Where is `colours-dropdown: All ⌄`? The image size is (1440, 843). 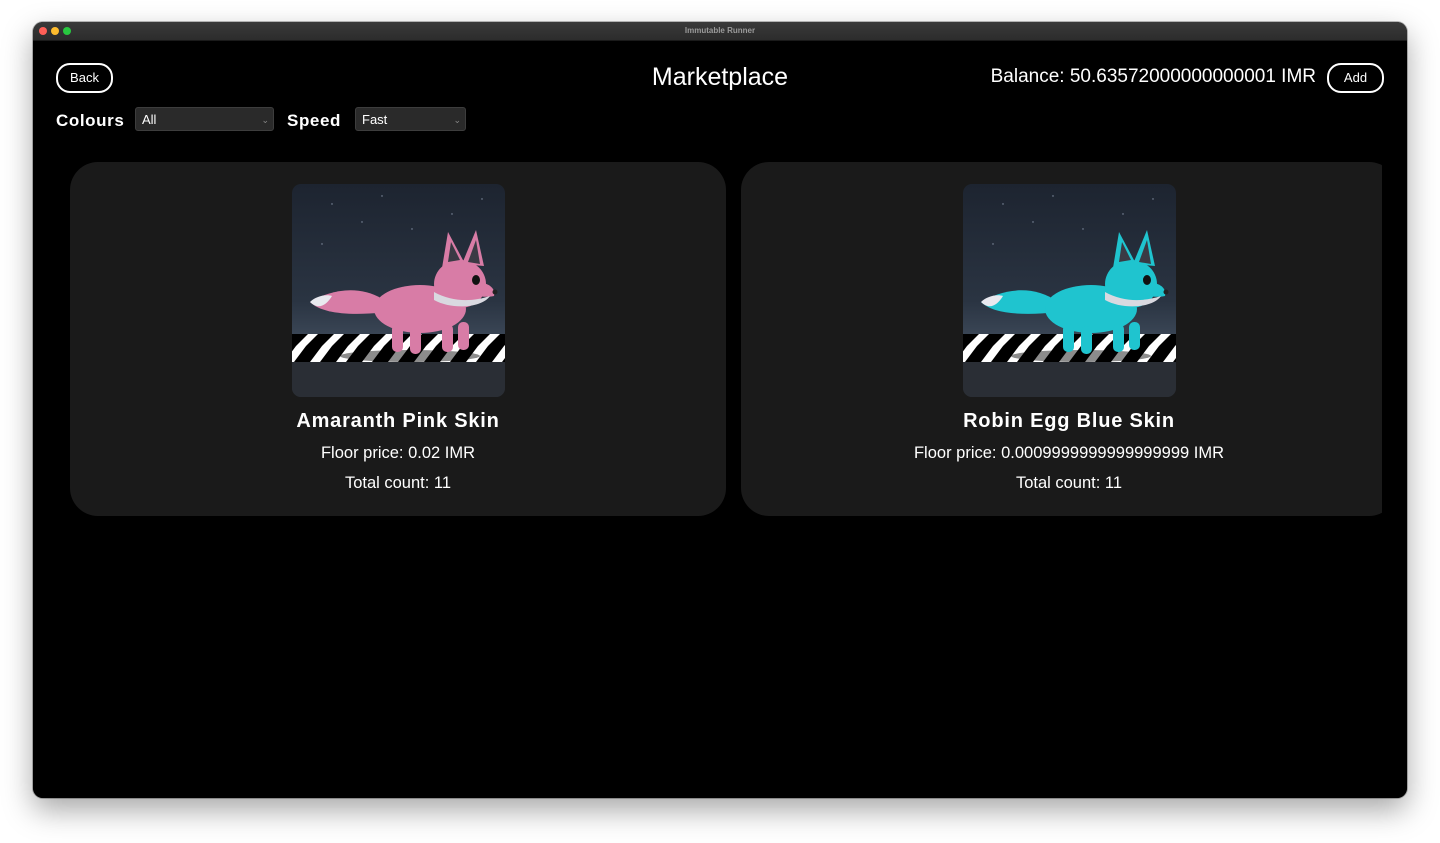
colours-dropdown: All ⌄ is located at coordinates (204, 119).